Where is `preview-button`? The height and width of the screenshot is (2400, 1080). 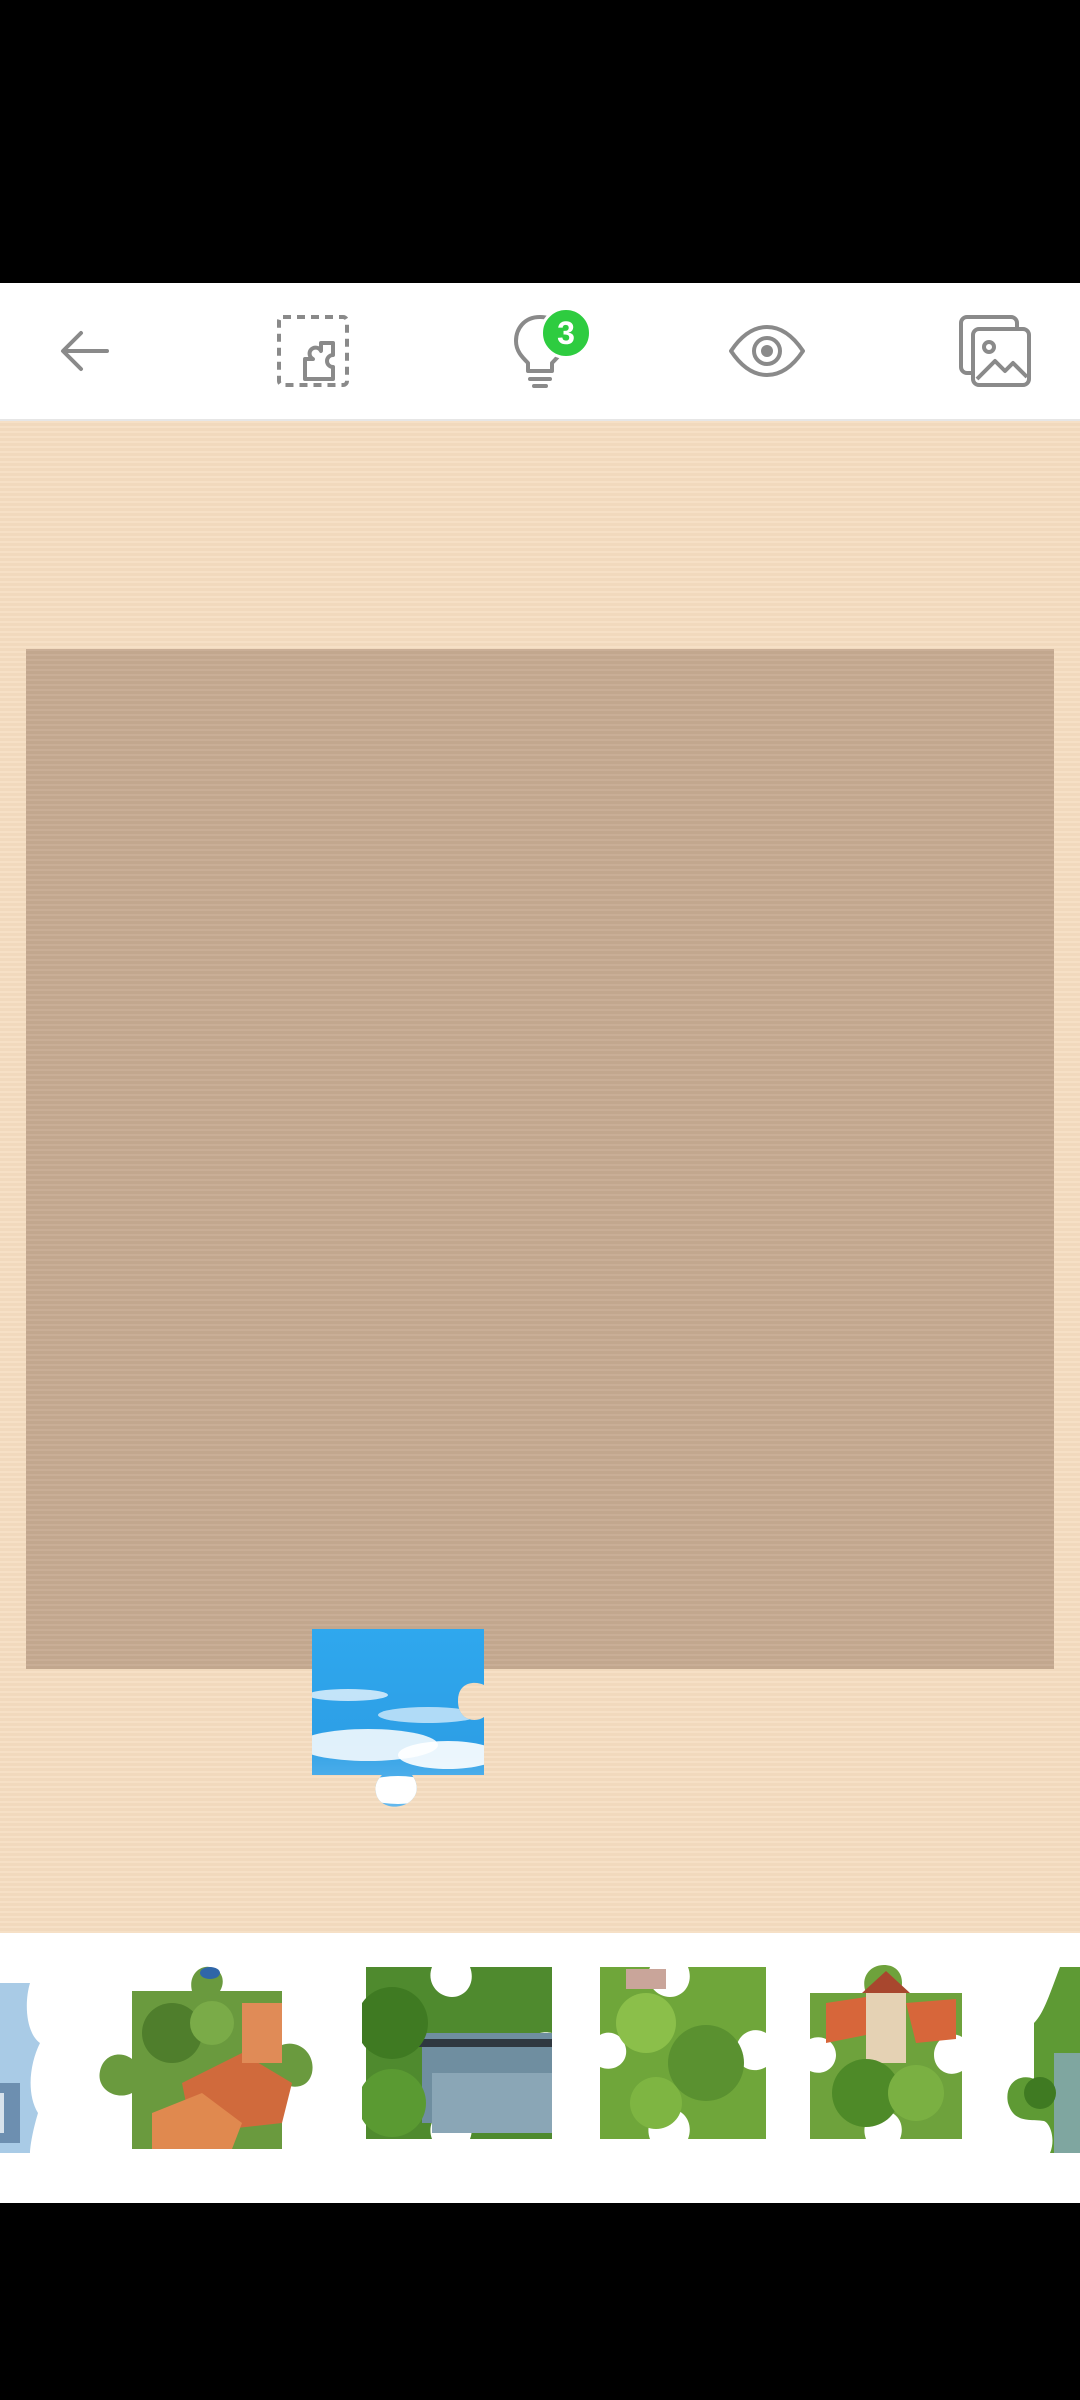
preview-button is located at coordinates (767, 351).